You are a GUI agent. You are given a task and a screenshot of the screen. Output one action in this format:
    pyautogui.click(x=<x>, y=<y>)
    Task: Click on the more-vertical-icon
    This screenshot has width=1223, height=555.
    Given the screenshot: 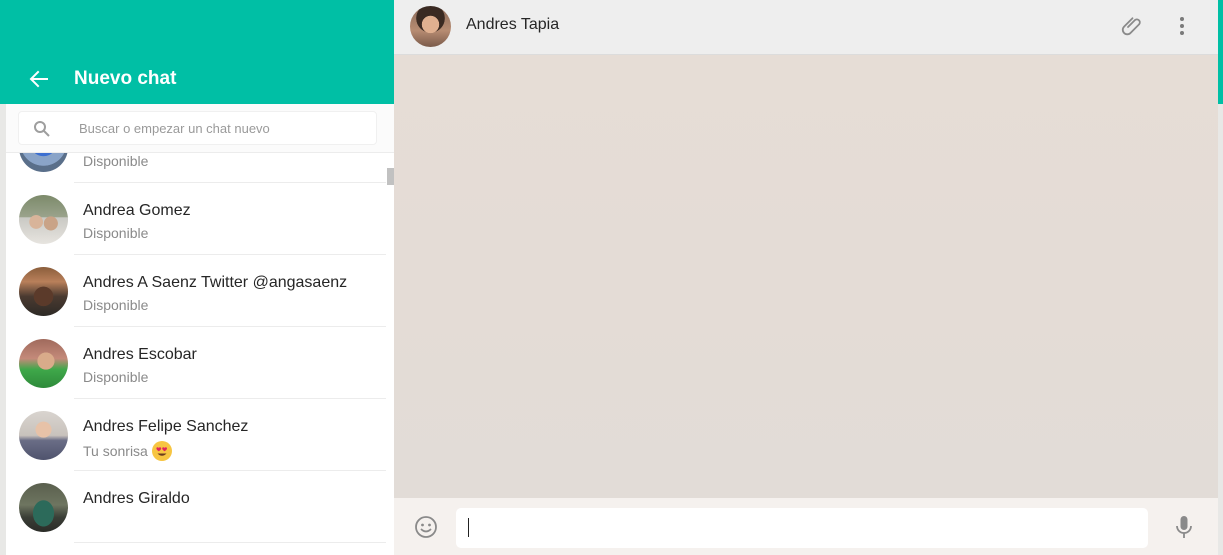 What is the action you would take?
    pyautogui.click(x=1182, y=26)
    